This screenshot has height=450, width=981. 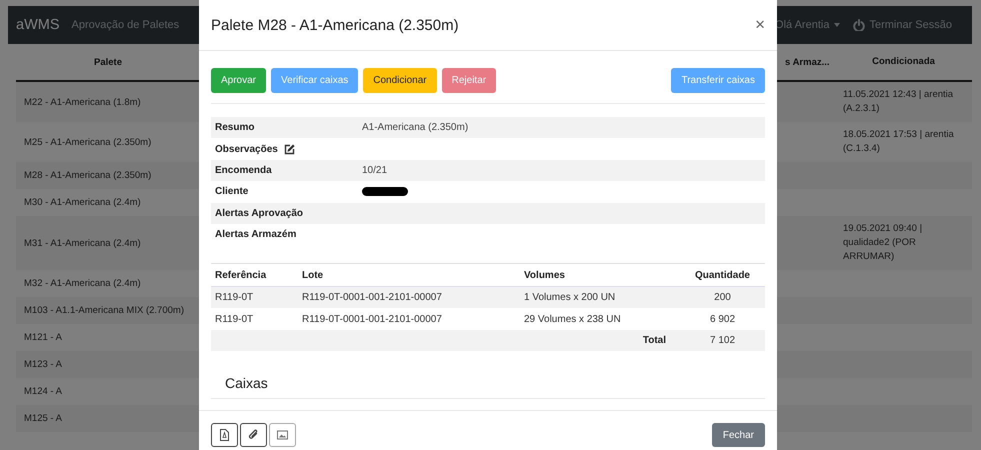 I want to click on field-label: Alertas Aprovação, so click(x=259, y=213).